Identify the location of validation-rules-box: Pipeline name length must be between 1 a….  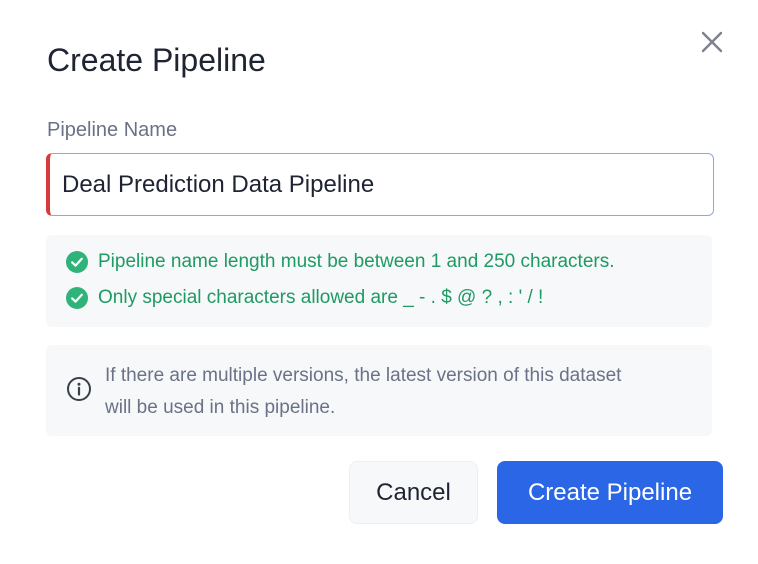
(379, 281).